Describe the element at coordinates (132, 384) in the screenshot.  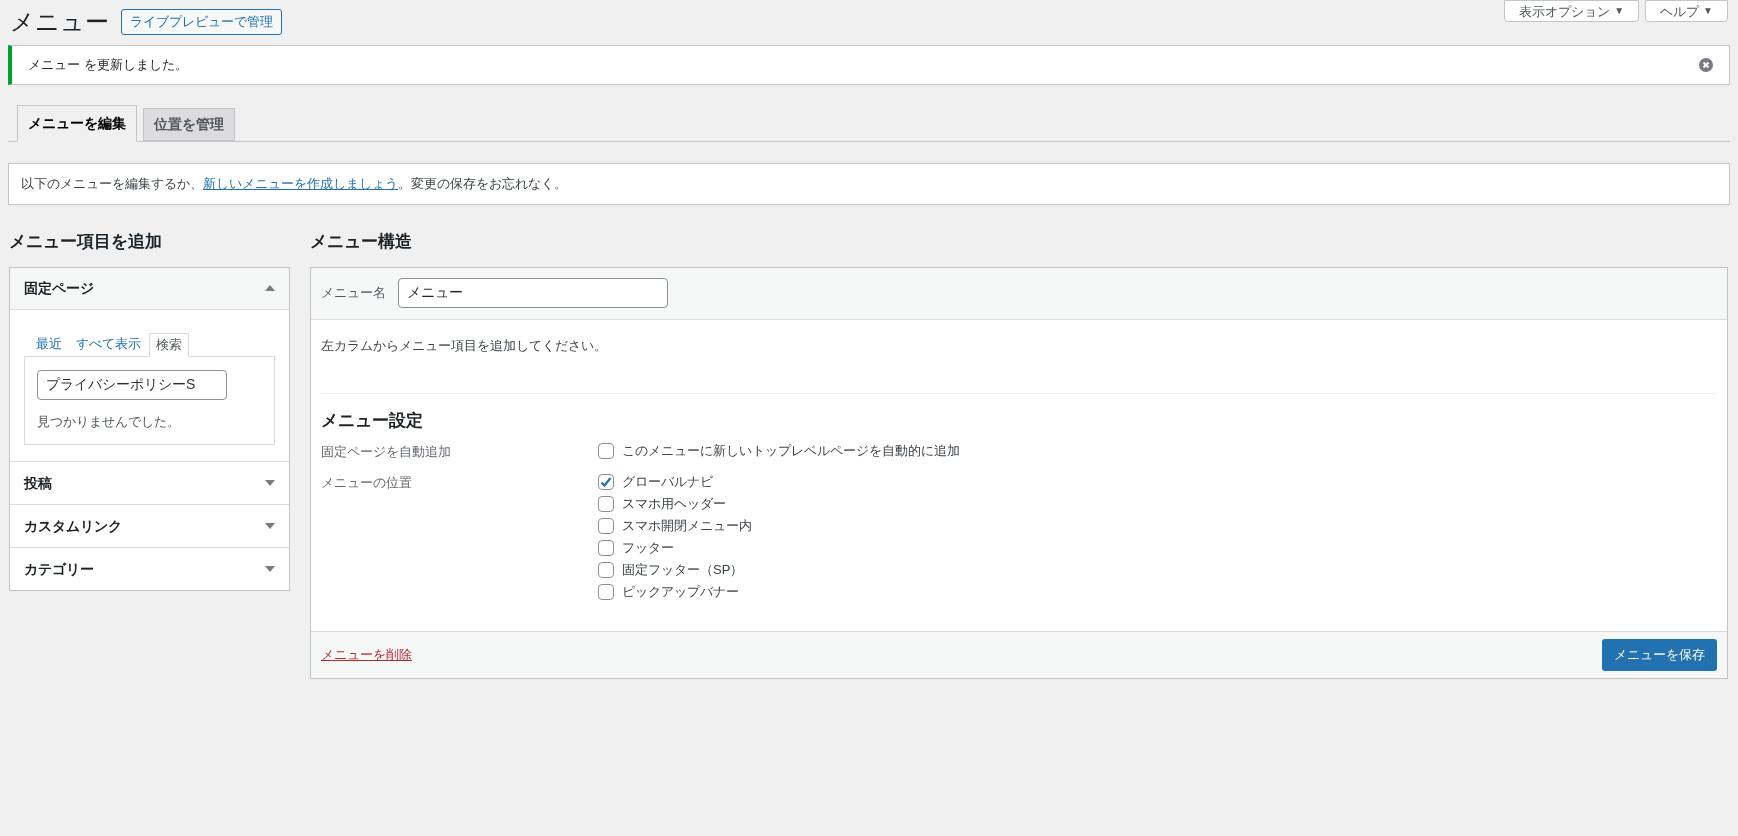
I see `search-field: プライバシーポリシーS` at that location.